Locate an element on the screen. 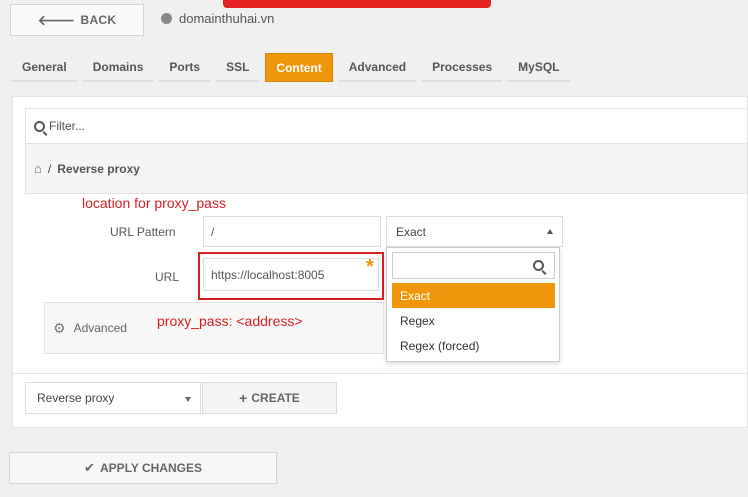 The width and height of the screenshot is (748, 497). tab-advanced: Advanced is located at coordinates (377, 67).